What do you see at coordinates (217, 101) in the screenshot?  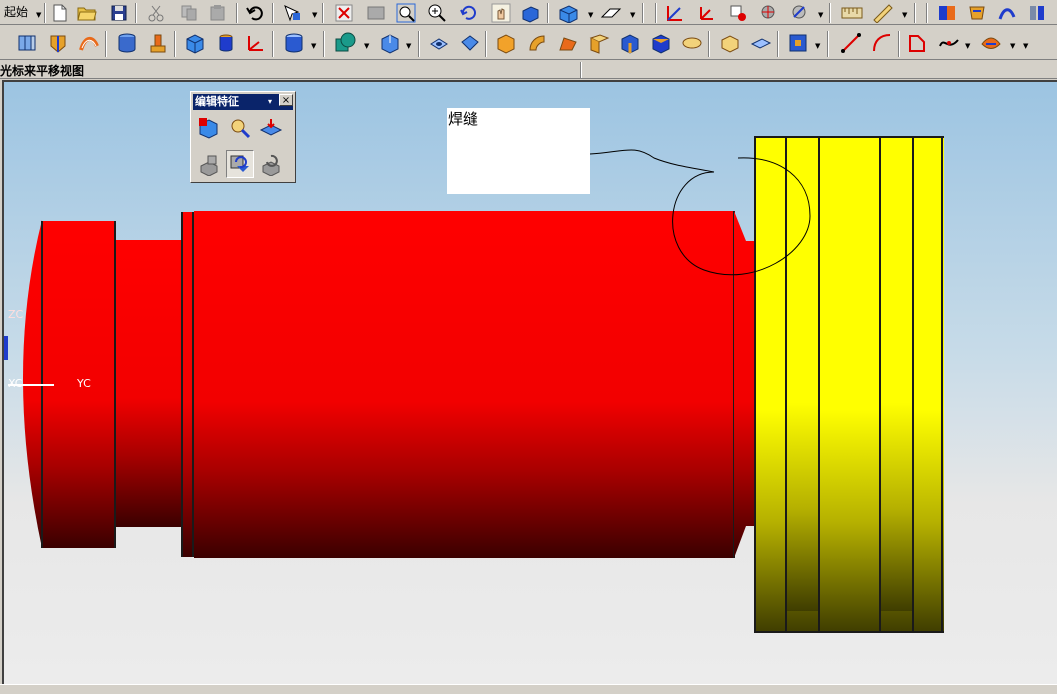 I see `palette-title: 编辑特征` at bounding box center [217, 101].